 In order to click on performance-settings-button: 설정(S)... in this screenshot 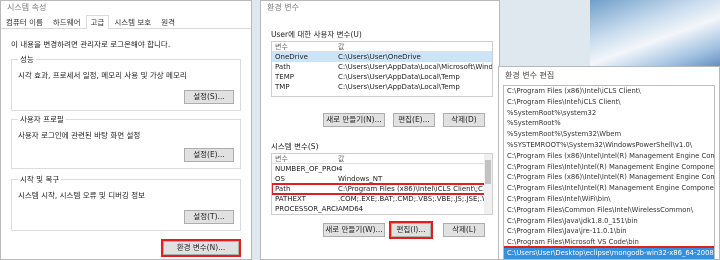, I will do `click(209, 97)`.